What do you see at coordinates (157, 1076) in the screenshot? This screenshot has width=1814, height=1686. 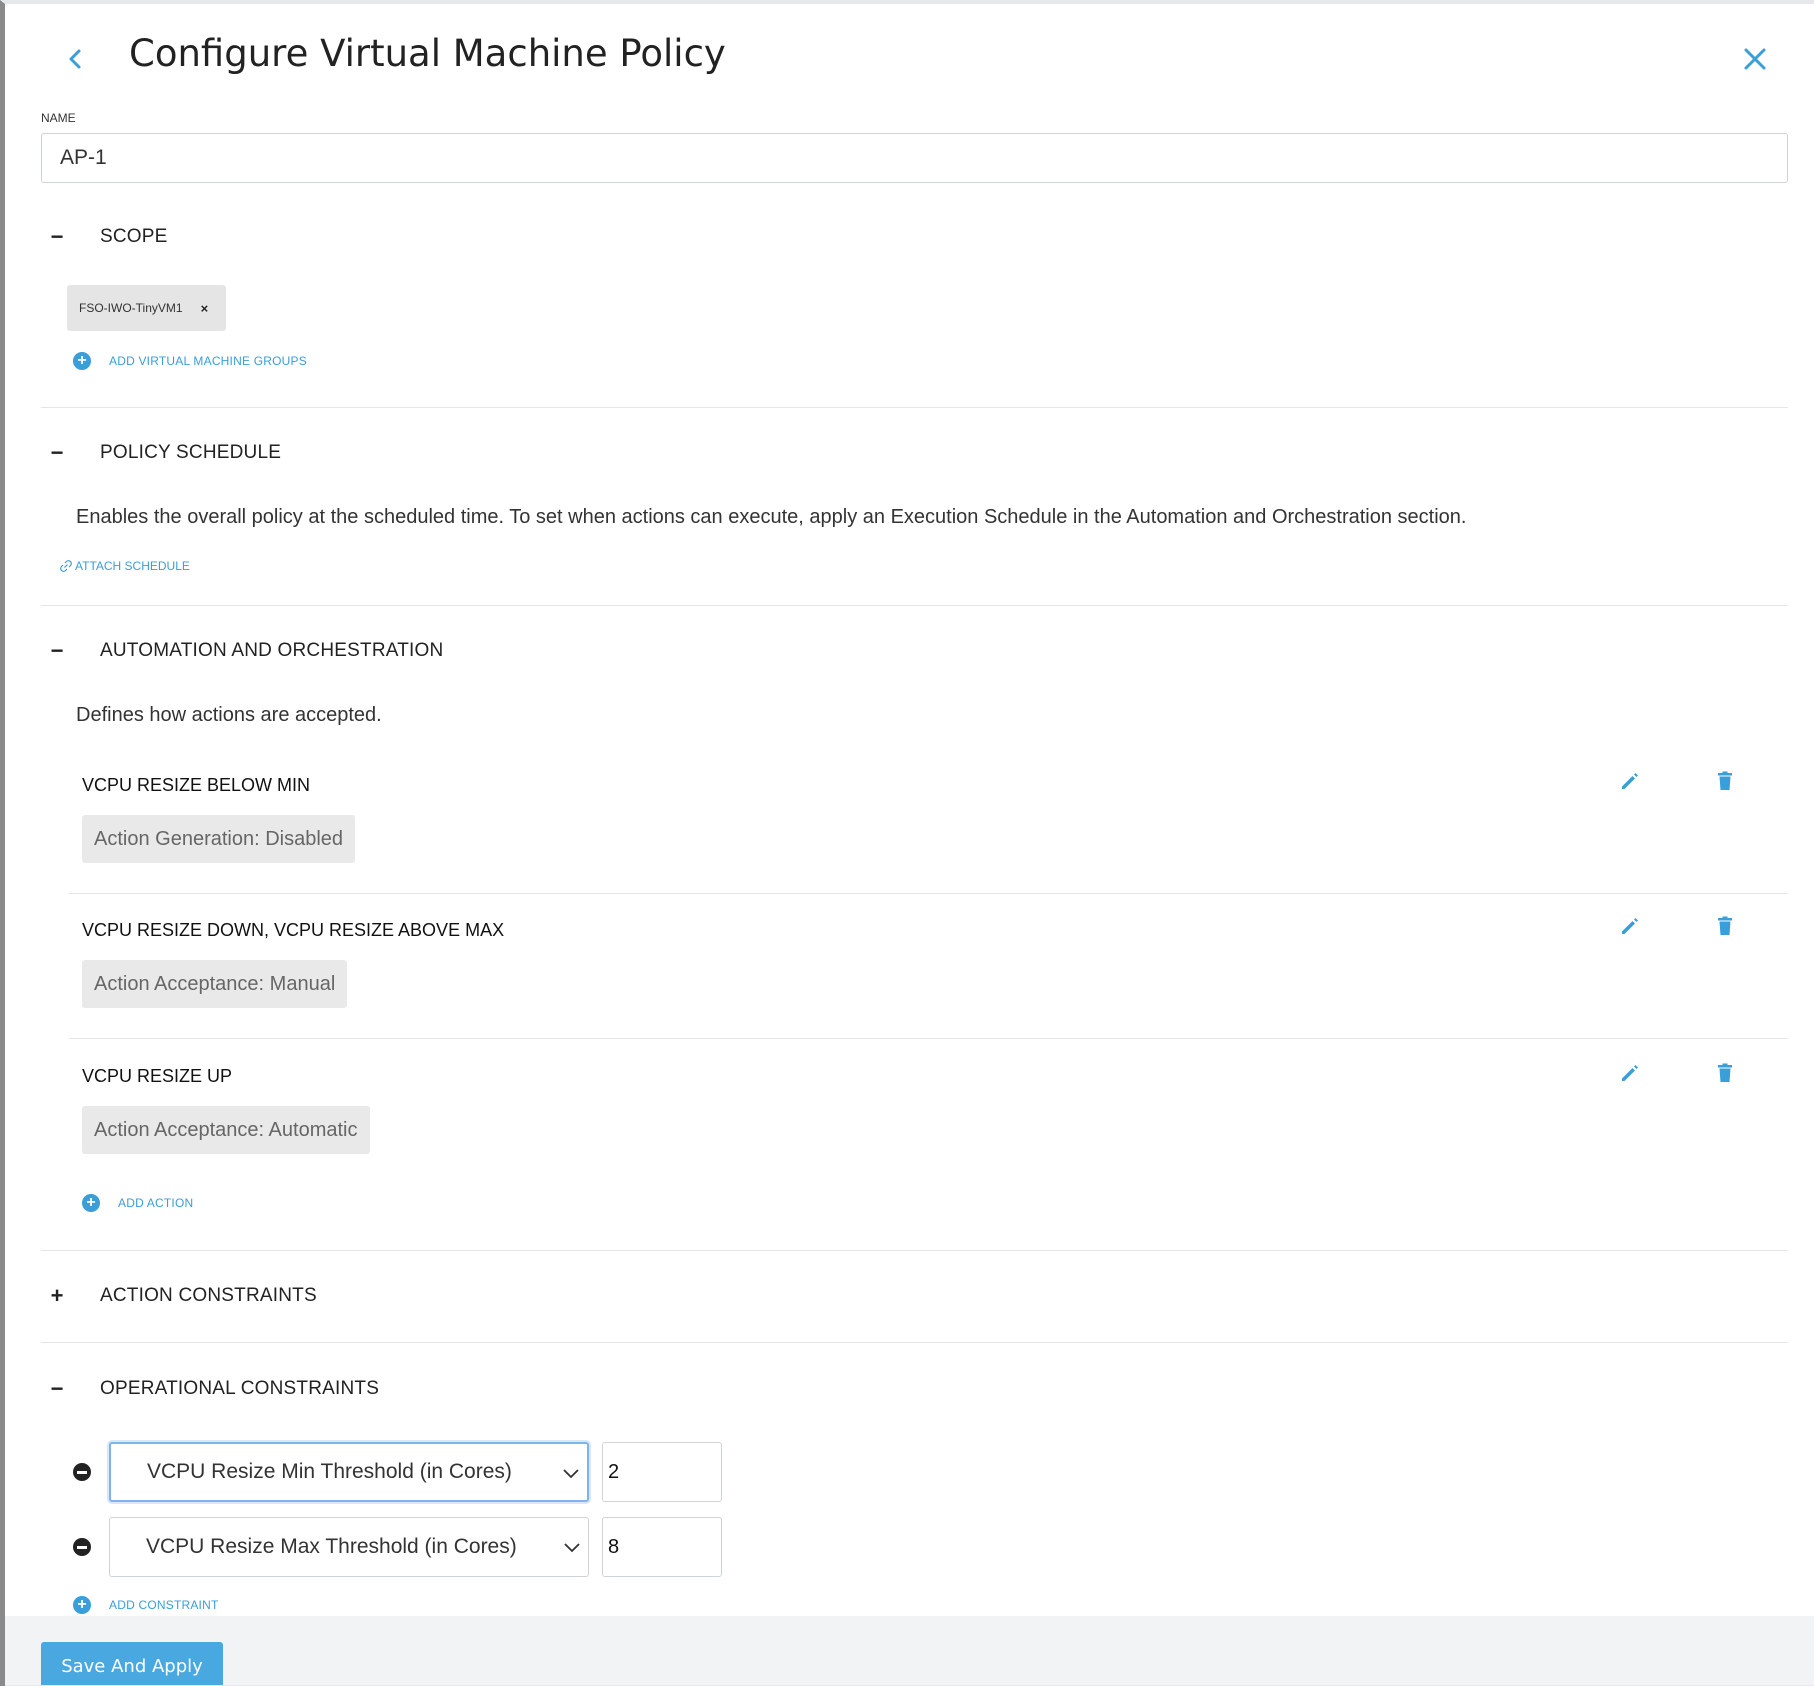 I see `action-row-title: VCPU RESIZE UP` at bounding box center [157, 1076].